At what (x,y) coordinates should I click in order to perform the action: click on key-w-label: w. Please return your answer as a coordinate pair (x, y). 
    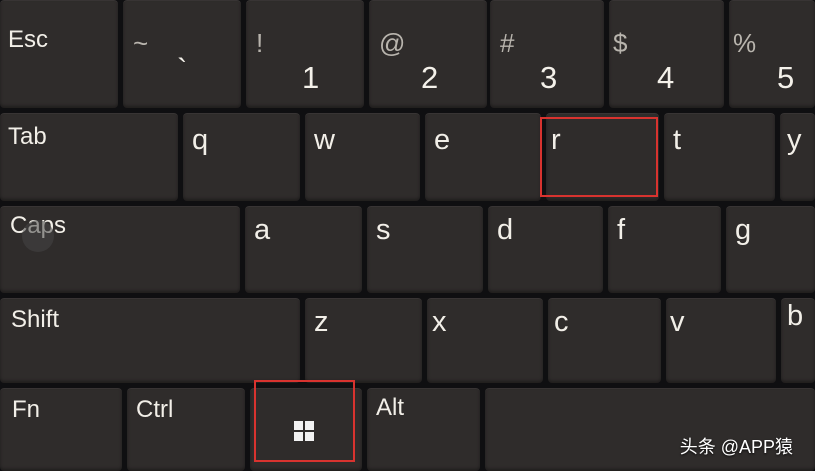
    Looking at the image, I should click on (324, 140).